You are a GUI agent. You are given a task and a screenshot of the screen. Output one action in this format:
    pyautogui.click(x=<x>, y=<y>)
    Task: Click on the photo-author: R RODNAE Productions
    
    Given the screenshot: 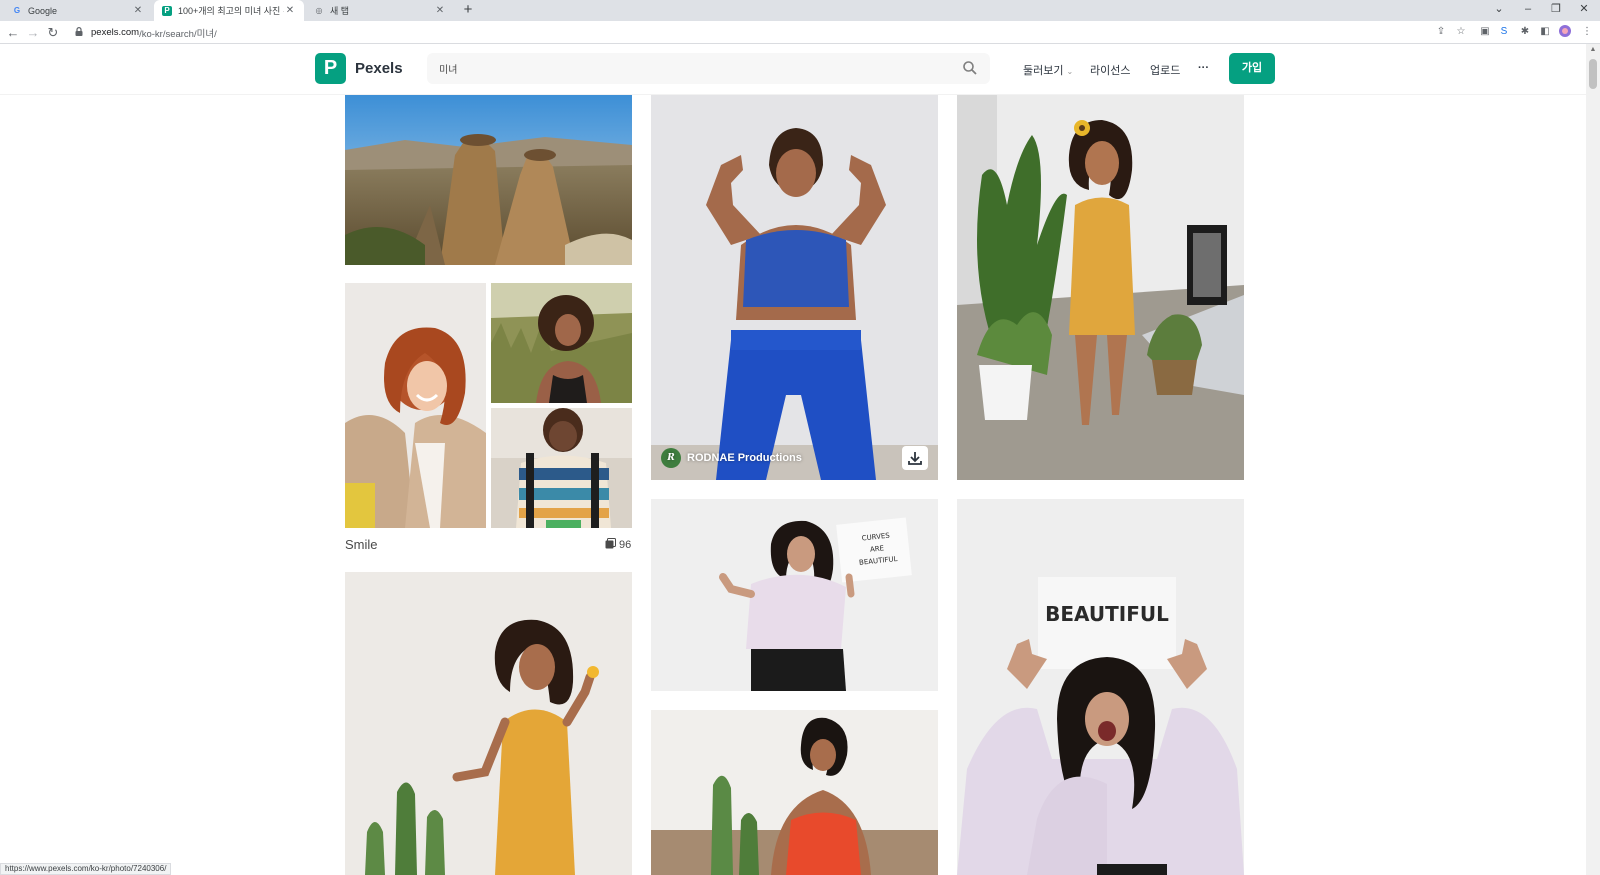 What is the action you would take?
    pyautogui.click(x=731, y=458)
    